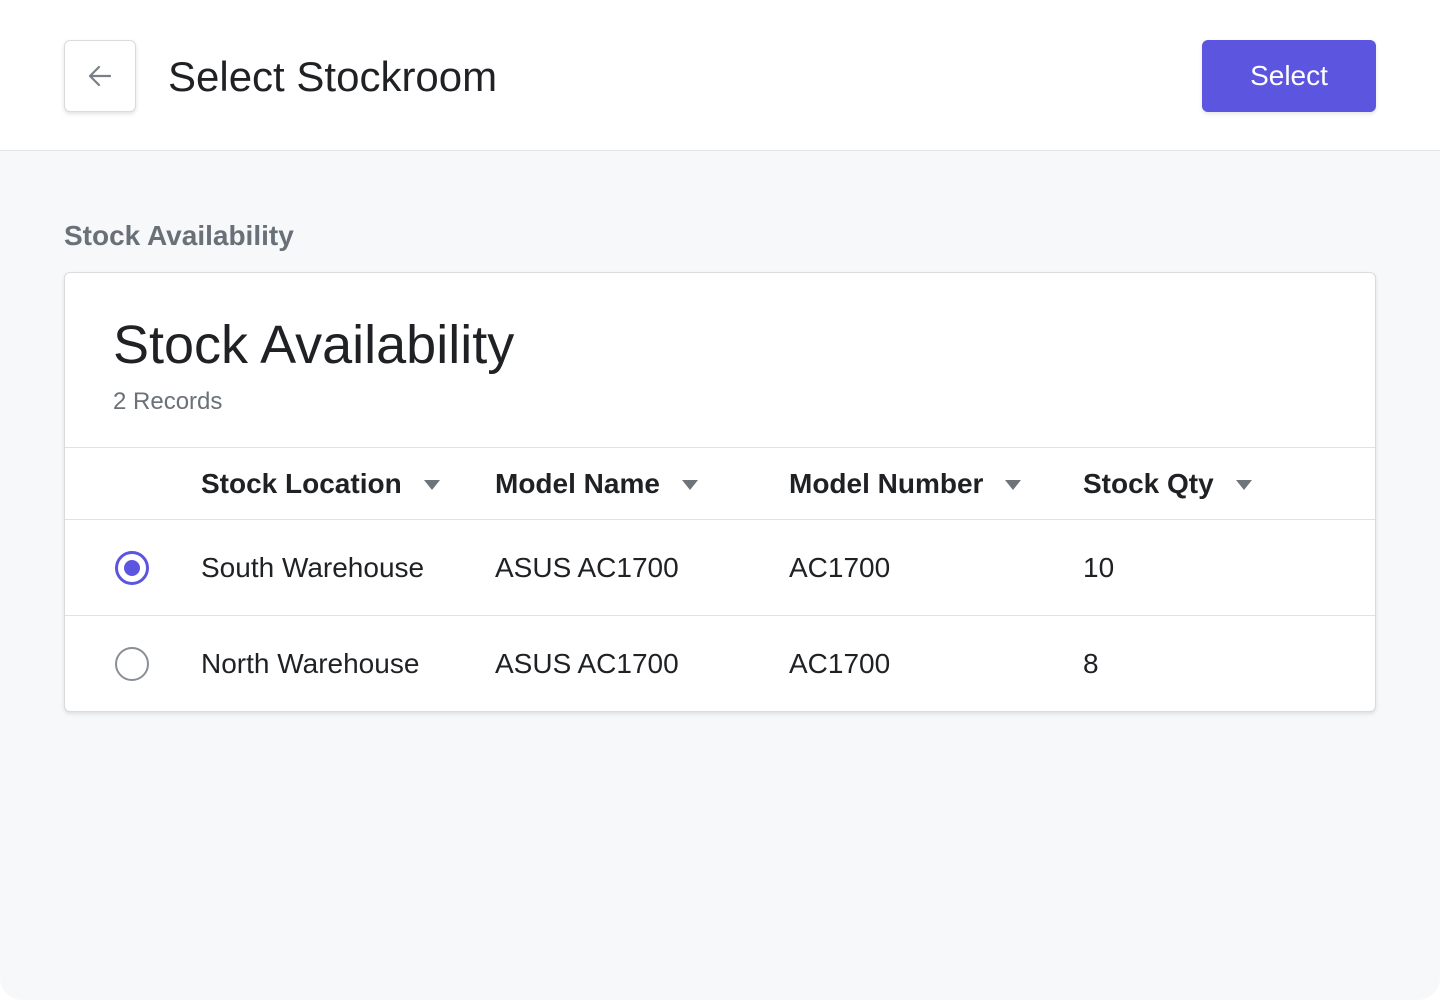 This screenshot has width=1440, height=1000. Describe the element at coordinates (314, 345) in the screenshot. I see `card-title: Stock Availability` at that location.